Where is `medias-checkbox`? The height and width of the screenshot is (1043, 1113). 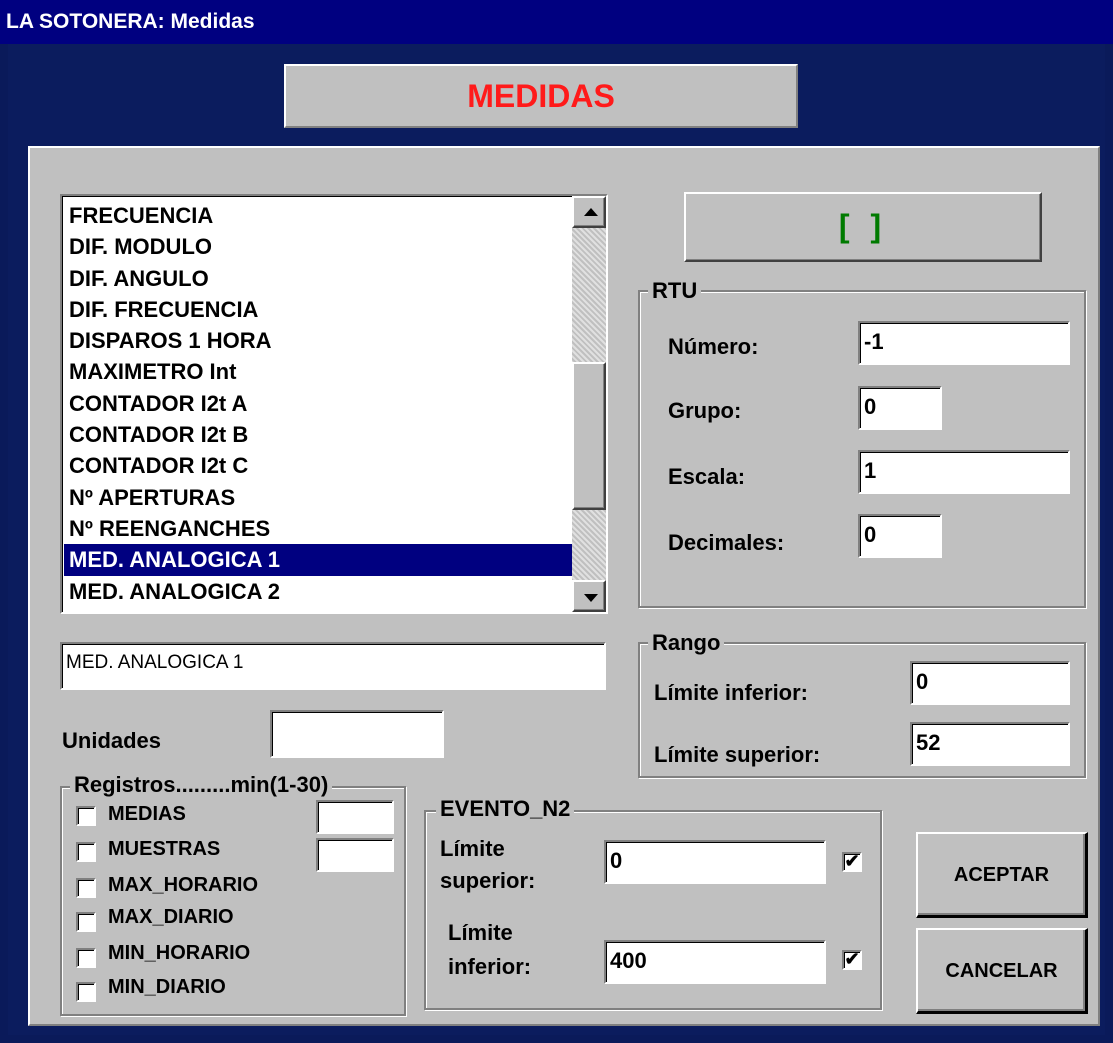
medias-checkbox is located at coordinates (86, 816).